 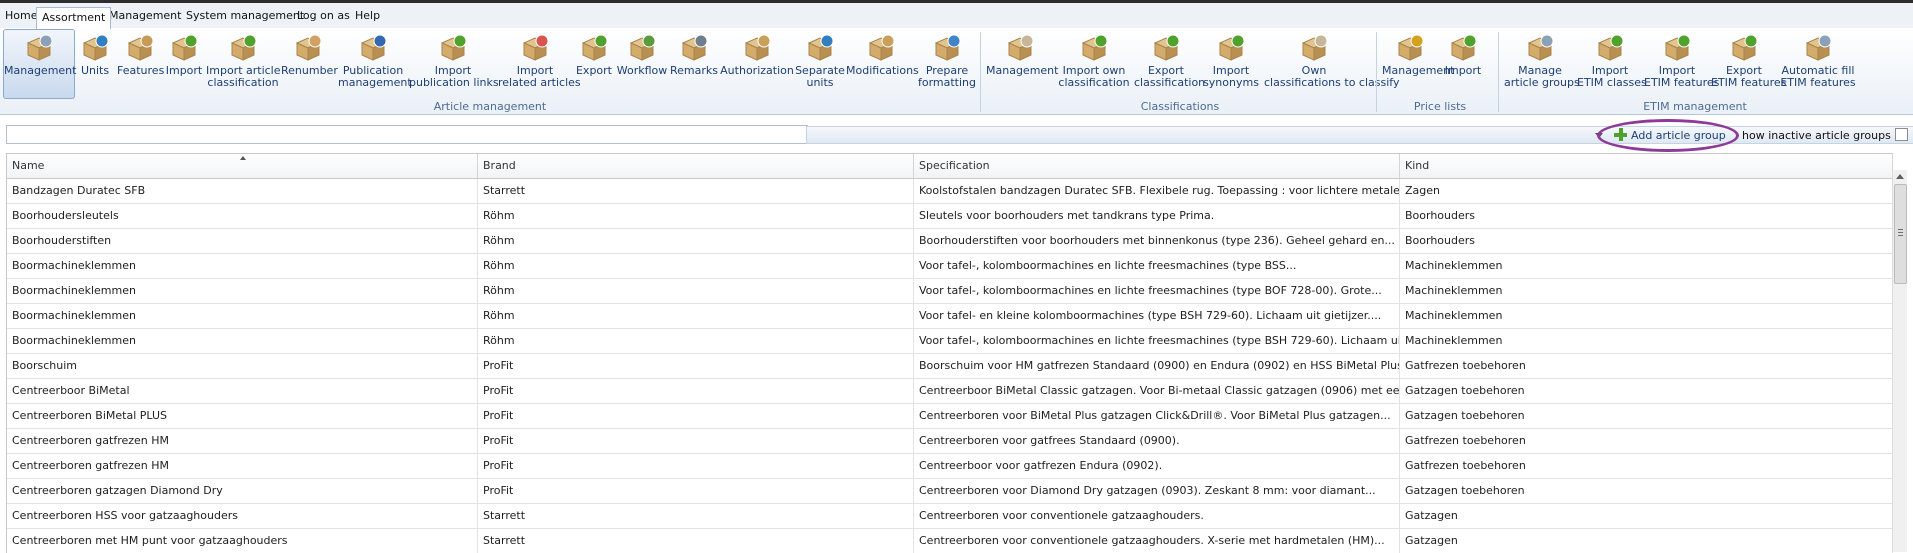 What do you see at coordinates (1682, 82) in the screenshot?
I see `ribbon-button-label: ETIM features` at bounding box center [1682, 82].